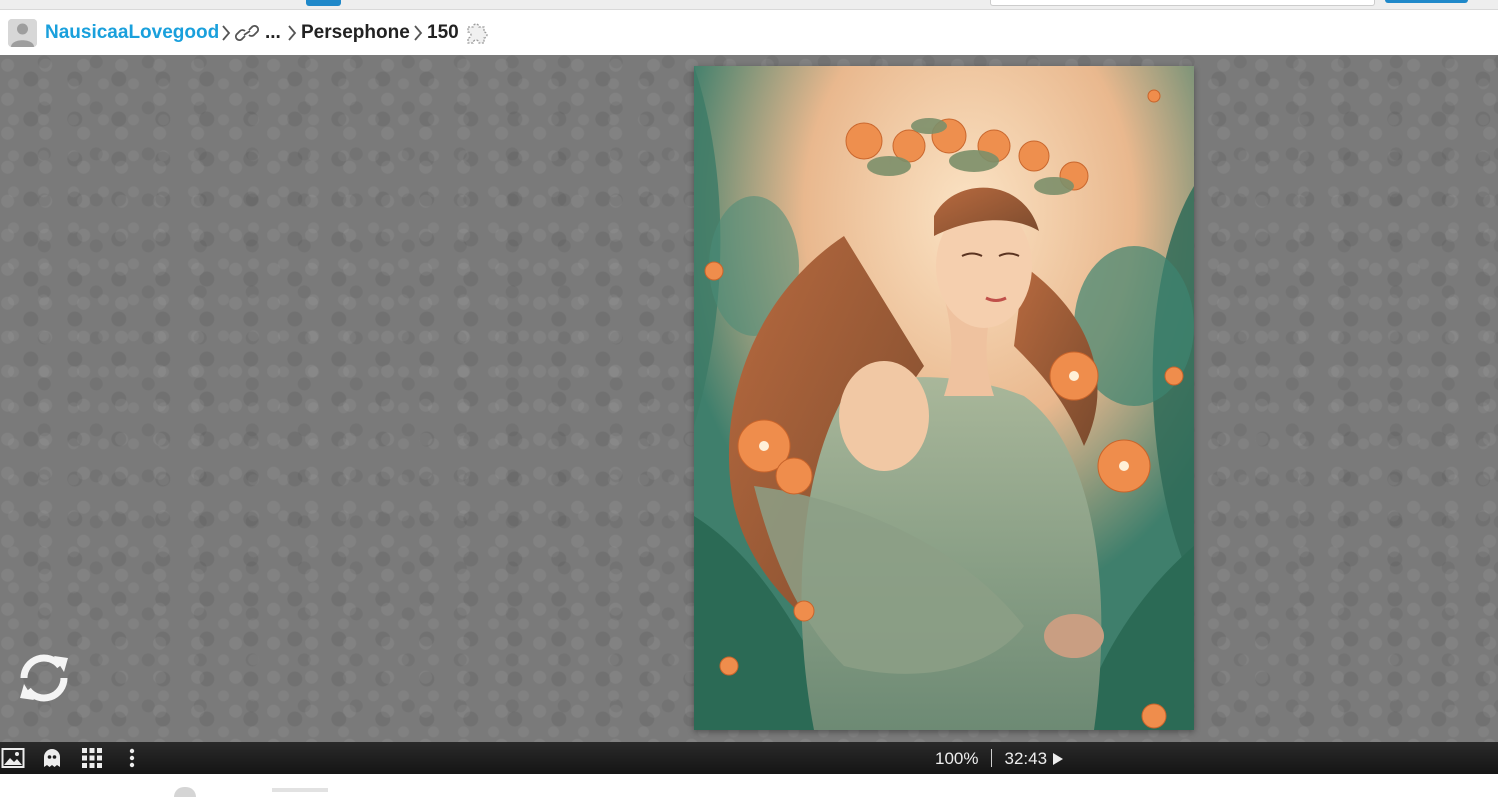  Describe the element at coordinates (1058, 759) in the screenshot. I see `play-icon` at that location.